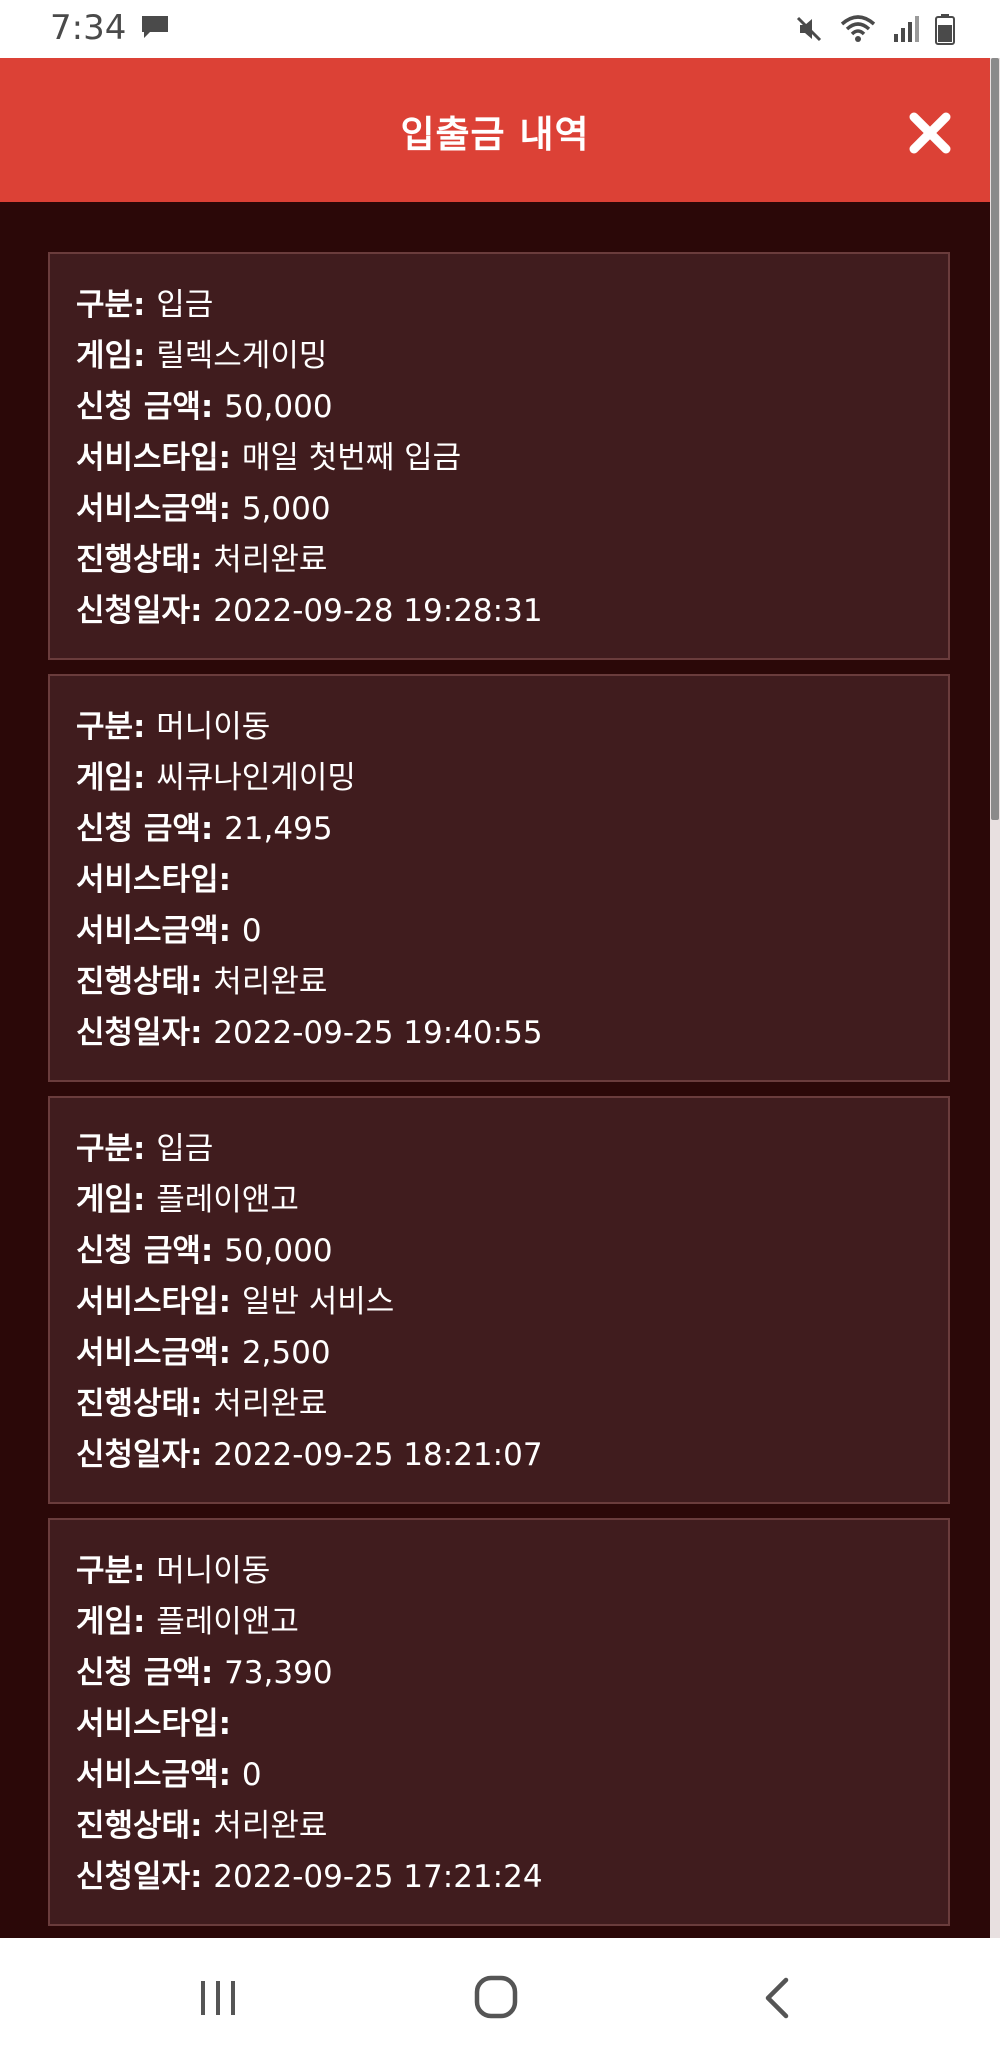 Image resolution: width=1000 pixels, height=2056 pixels. I want to click on wifi-icon, so click(858, 28).